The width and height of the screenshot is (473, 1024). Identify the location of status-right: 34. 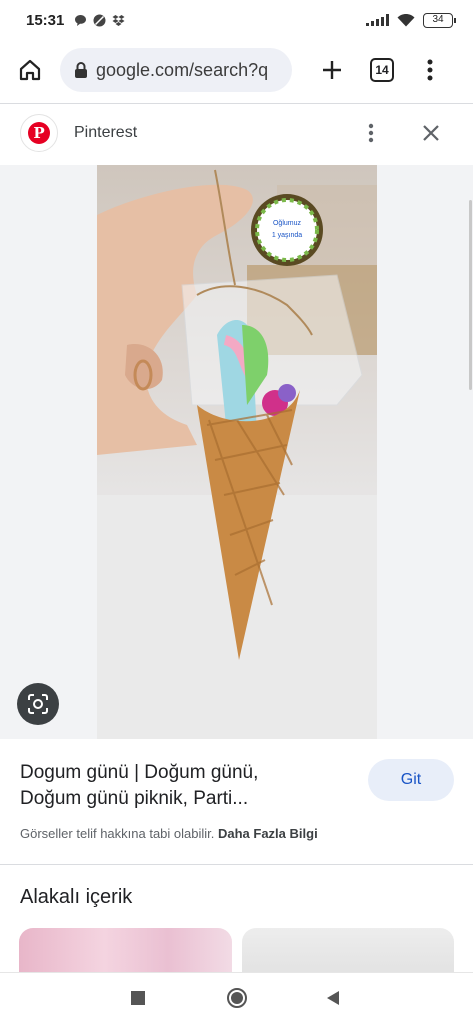
(411, 20).